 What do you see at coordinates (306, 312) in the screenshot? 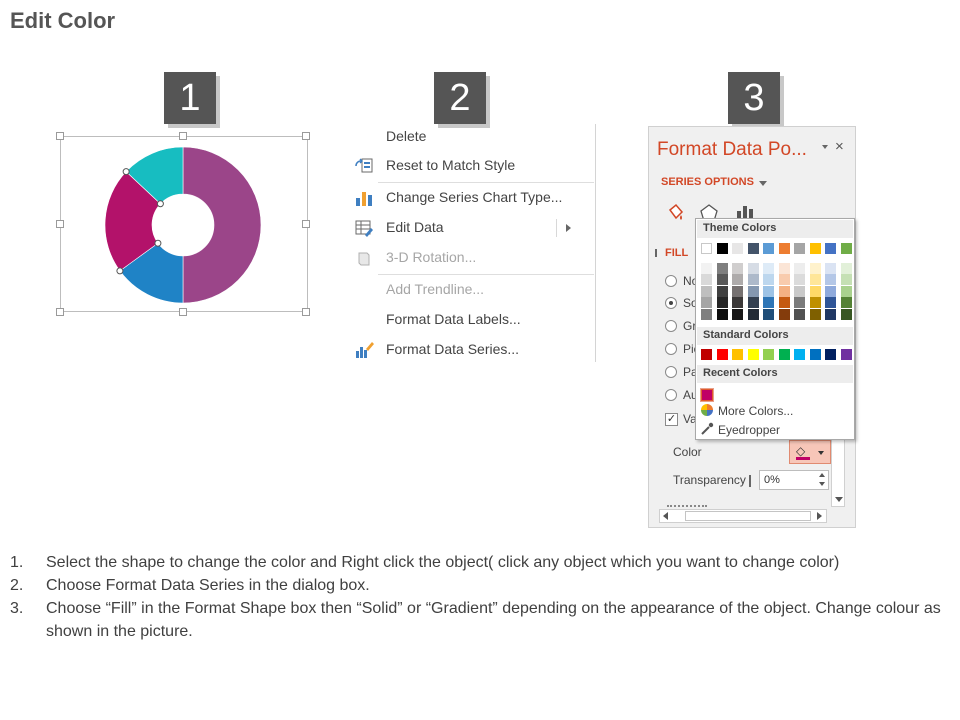
I see `resize-handle-bottom-right` at bounding box center [306, 312].